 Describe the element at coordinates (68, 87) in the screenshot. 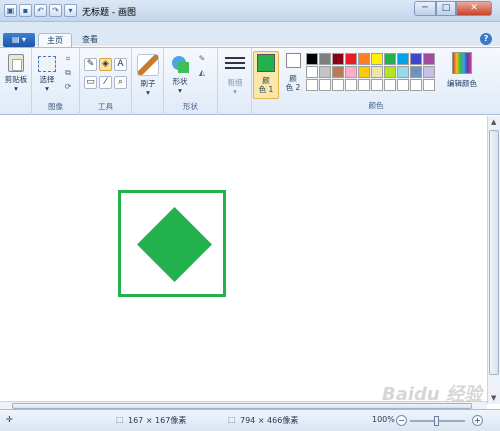

I see `rotate-icon: ⟳` at that location.